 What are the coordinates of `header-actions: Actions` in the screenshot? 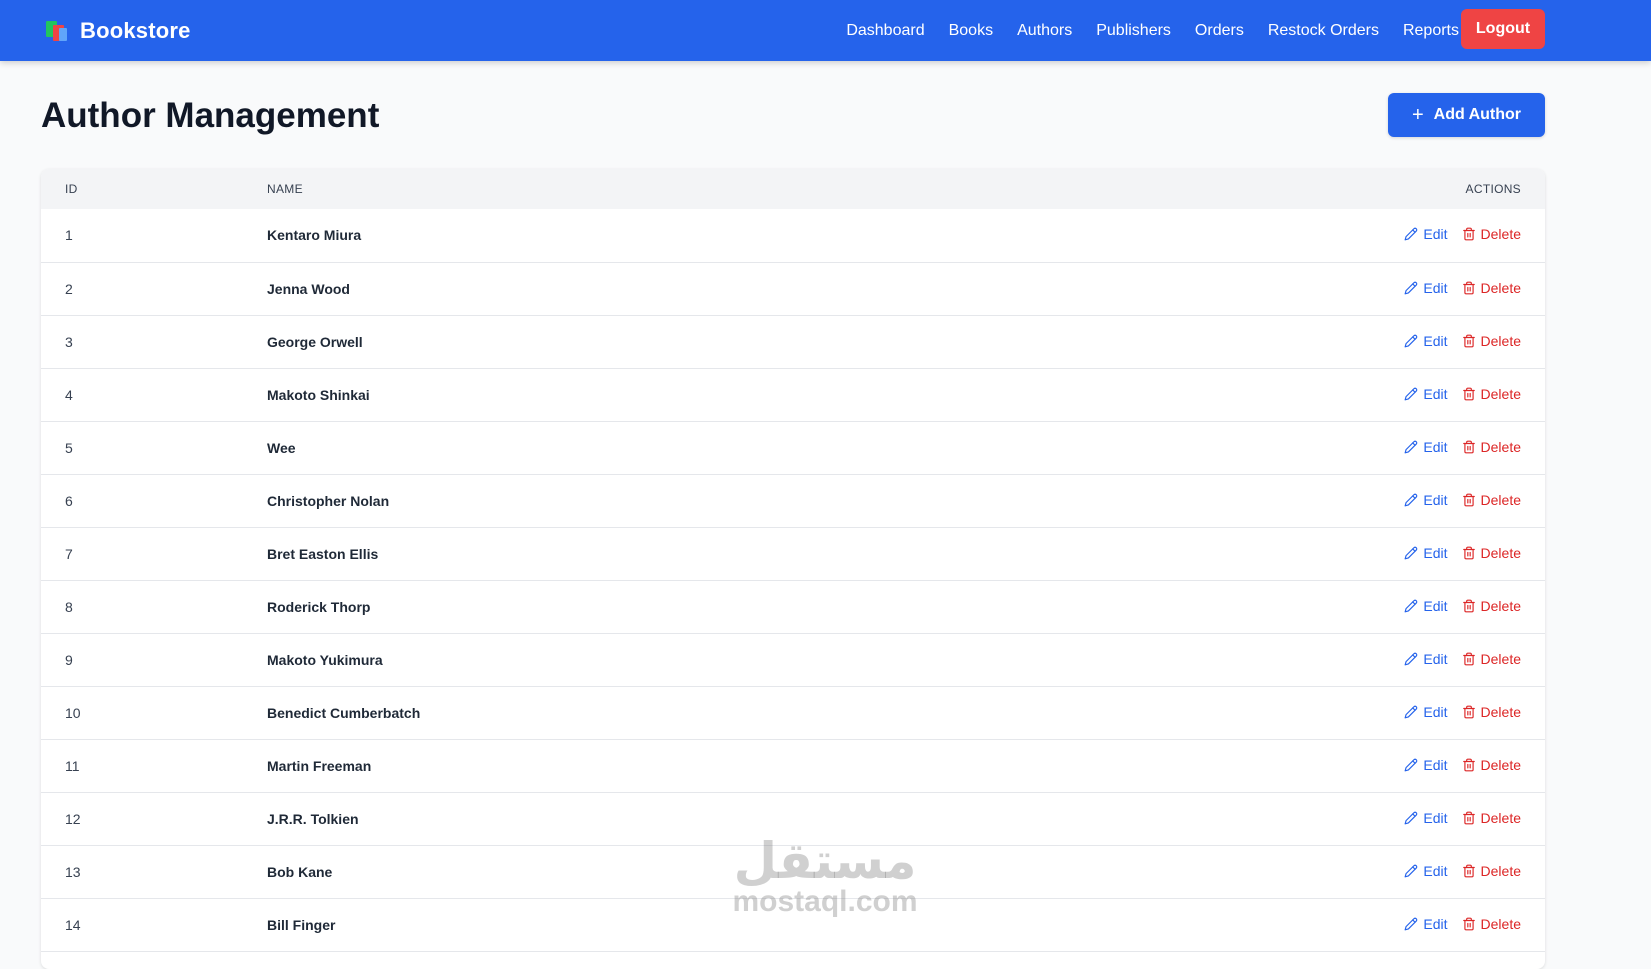 It's located at (1493, 189).